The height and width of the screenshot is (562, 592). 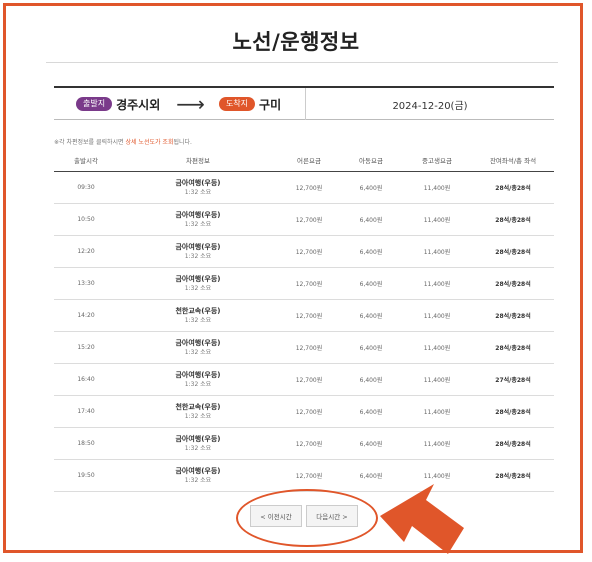 What do you see at coordinates (437, 160) in the screenshot?
I see `header-student-fare: 중고생요금` at bounding box center [437, 160].